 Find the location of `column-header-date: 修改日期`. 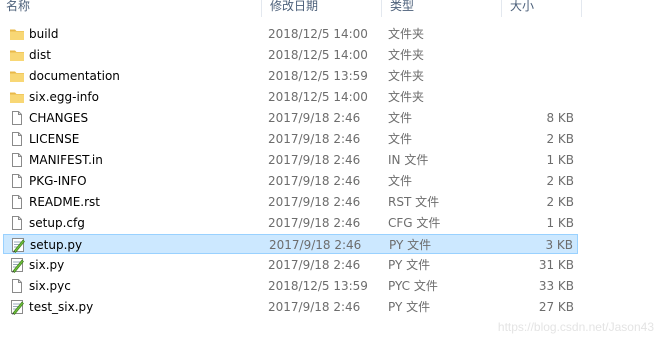

column-header-date: 修改日期 is located at coordinates (322, 8).